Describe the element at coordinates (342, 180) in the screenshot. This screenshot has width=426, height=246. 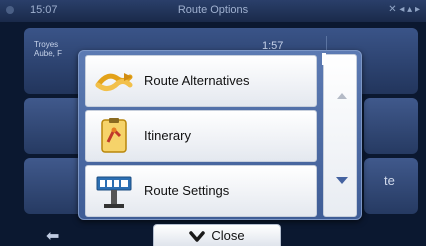
I see `scroll-down-icon` at that location.